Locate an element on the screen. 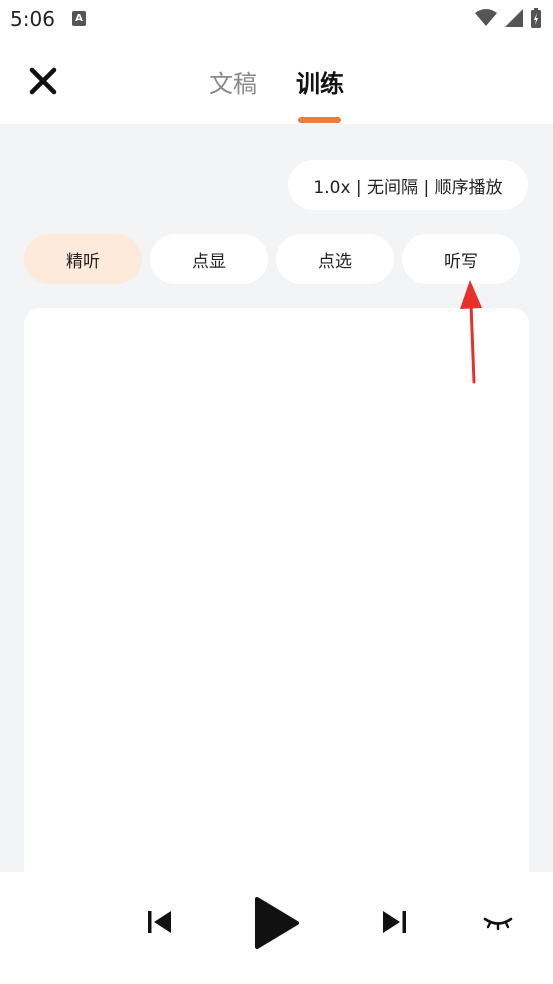 The width and height of the screenshot is (553, 984). mode-tap-reveal: 点显 is located at coordinates (209, 259).